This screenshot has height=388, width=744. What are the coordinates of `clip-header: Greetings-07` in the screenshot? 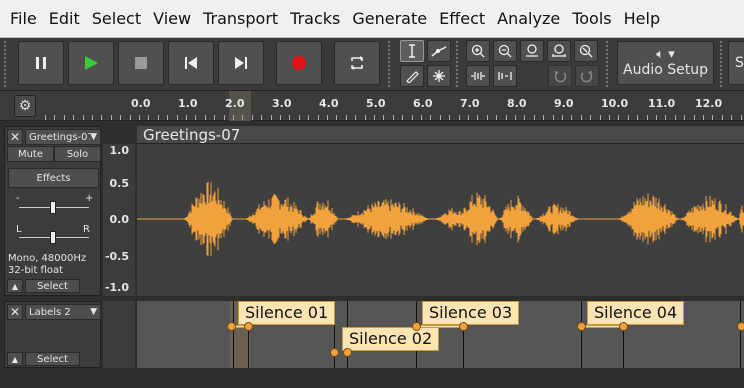 It's located at (440, 135).